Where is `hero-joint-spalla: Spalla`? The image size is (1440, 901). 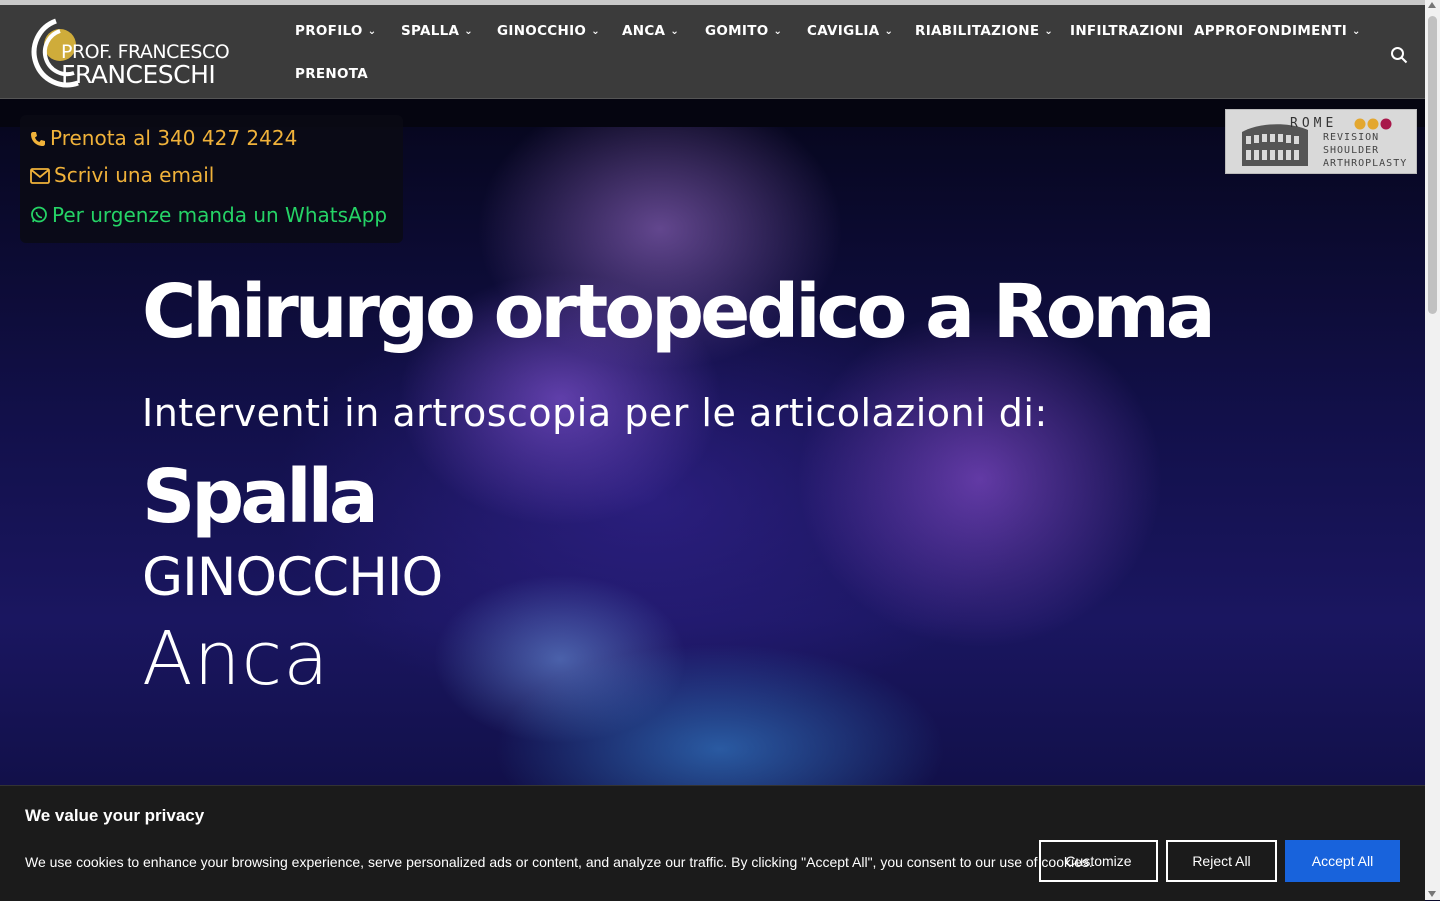 hero-joint-spalla: Spalla is located at coordinates (260, 497).